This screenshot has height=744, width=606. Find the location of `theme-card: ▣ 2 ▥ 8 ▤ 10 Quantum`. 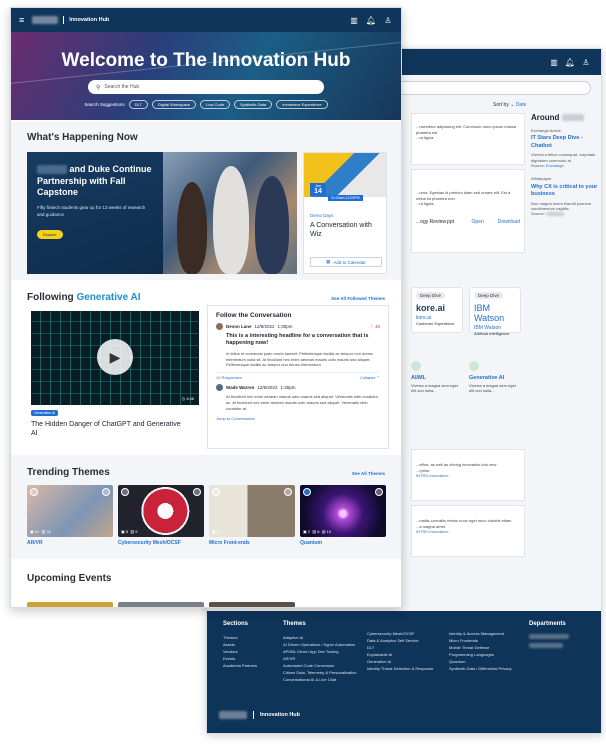

theme-card: ▣ 2 ▥ 8 ▤ 10 Quantum is located at coordinates (343, 515).